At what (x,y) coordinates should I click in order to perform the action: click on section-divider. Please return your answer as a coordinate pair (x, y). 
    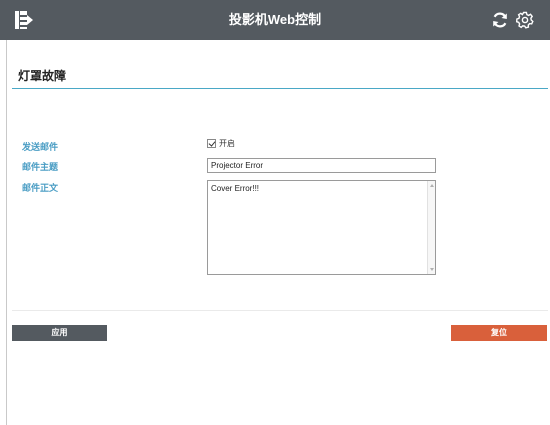
    Looking at the image, I should click on (280, 88).